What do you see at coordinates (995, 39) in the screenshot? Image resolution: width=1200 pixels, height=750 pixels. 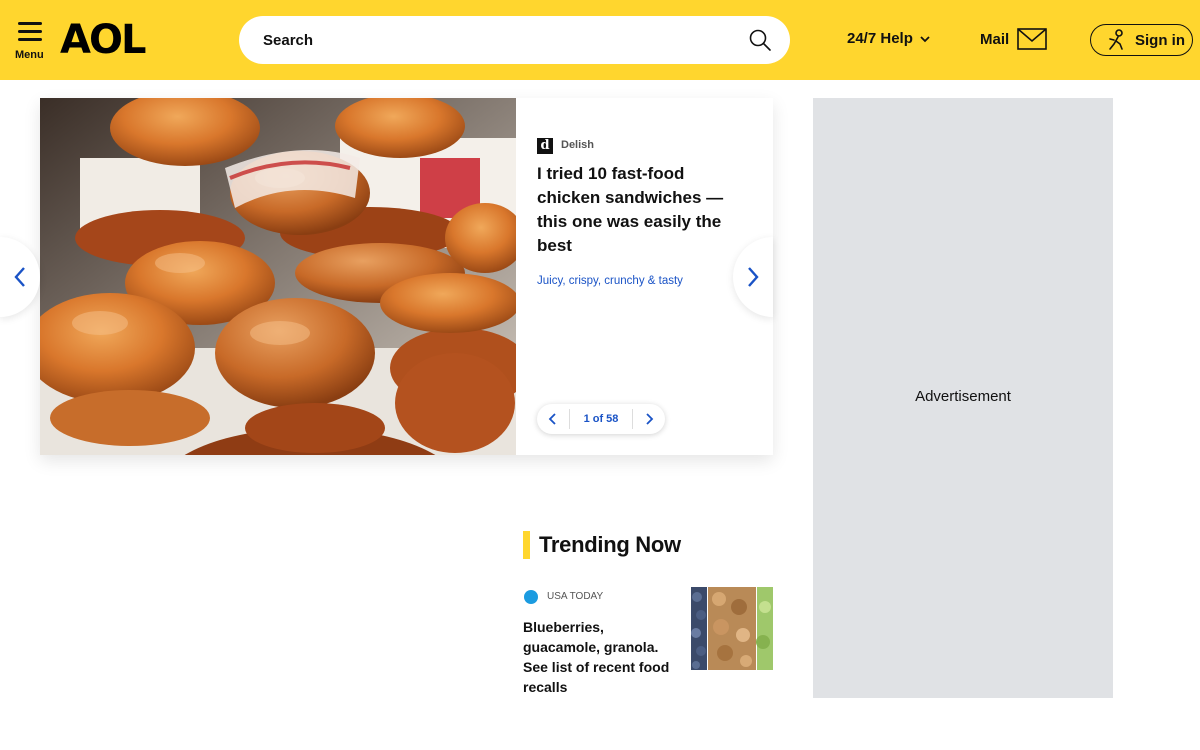 I see `mail-label: Mail` at bounding box center [995, 39].